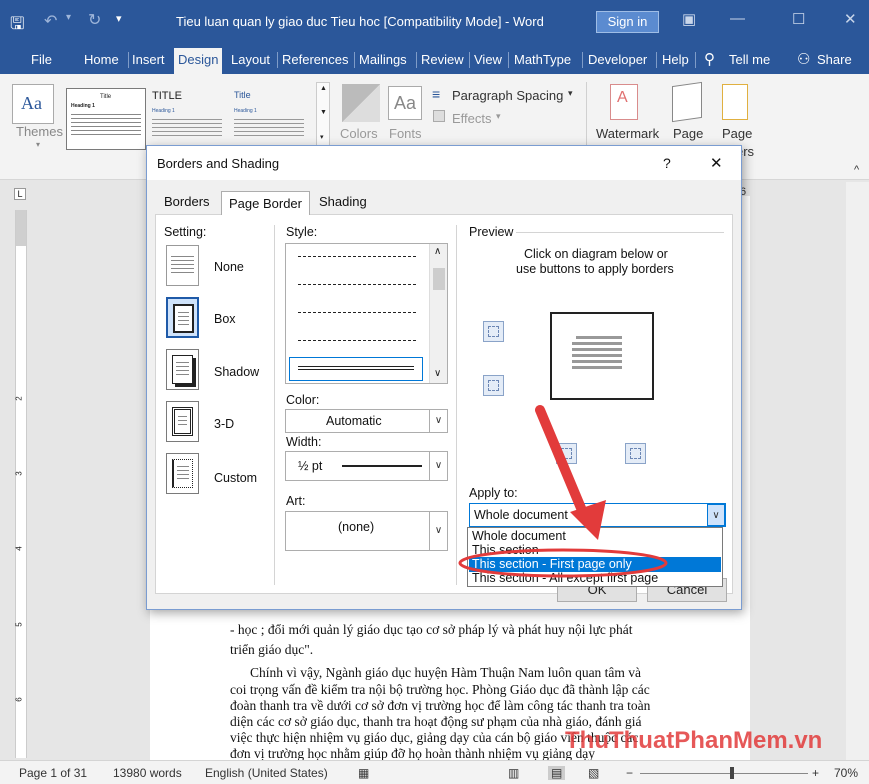 Image resolution: width=869 pixels, height=784 pixels. What do you see at coordinates (17, 25) in the screenshot?
I see `save-icon: 🖫` at bounding box center [17, 25].